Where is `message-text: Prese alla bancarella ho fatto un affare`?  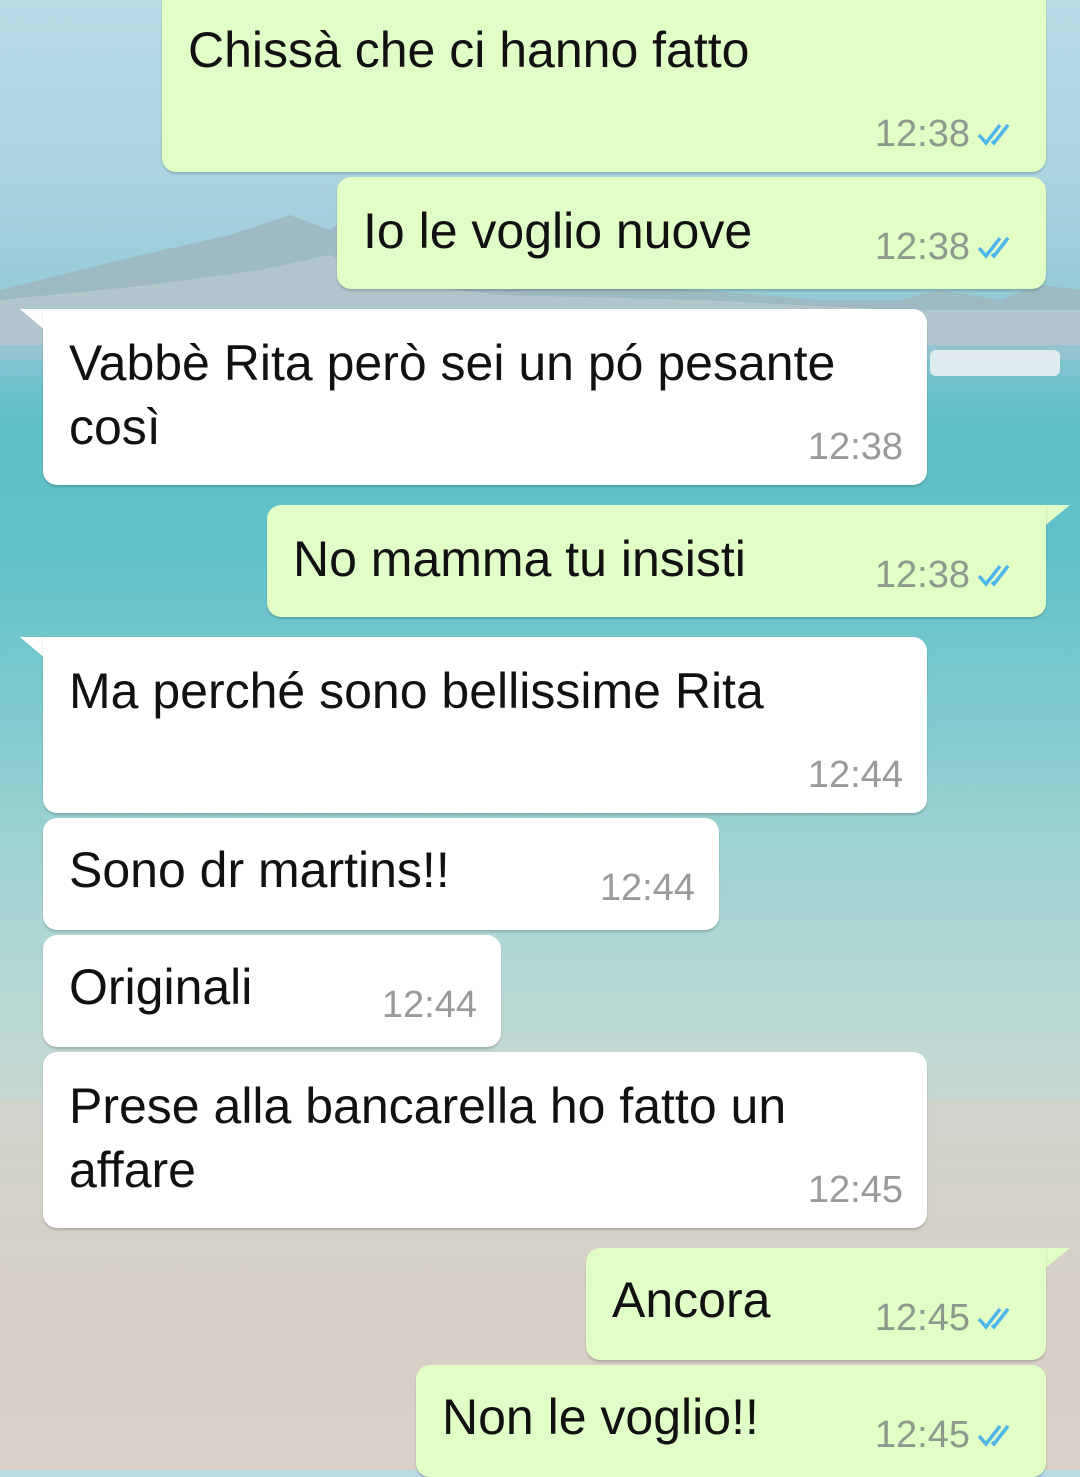
message-text: Prese alla bancarella ho fatto un affare is located at coordinates (428, 1138).